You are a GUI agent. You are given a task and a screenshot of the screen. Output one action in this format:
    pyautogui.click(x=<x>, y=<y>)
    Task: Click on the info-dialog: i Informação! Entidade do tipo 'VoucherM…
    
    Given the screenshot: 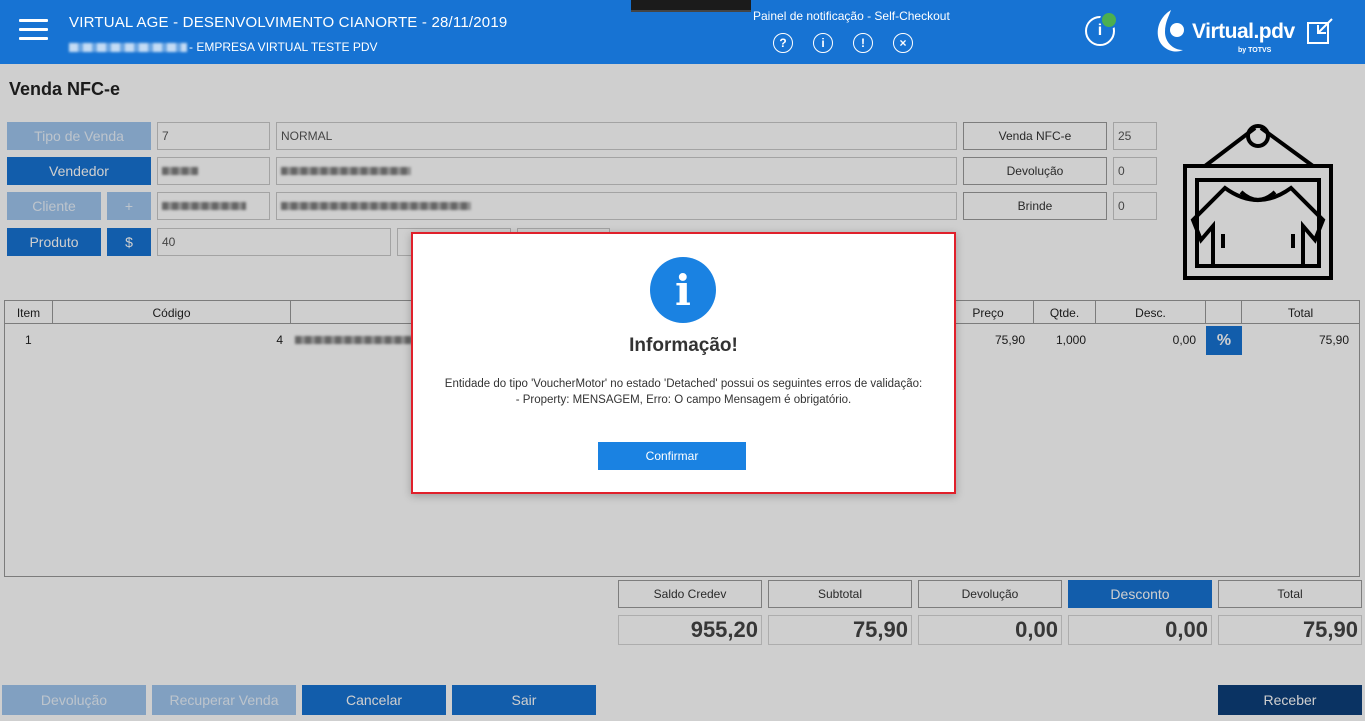 What is the action you would take?
    pyautogui.click(x=683, y=363)
    